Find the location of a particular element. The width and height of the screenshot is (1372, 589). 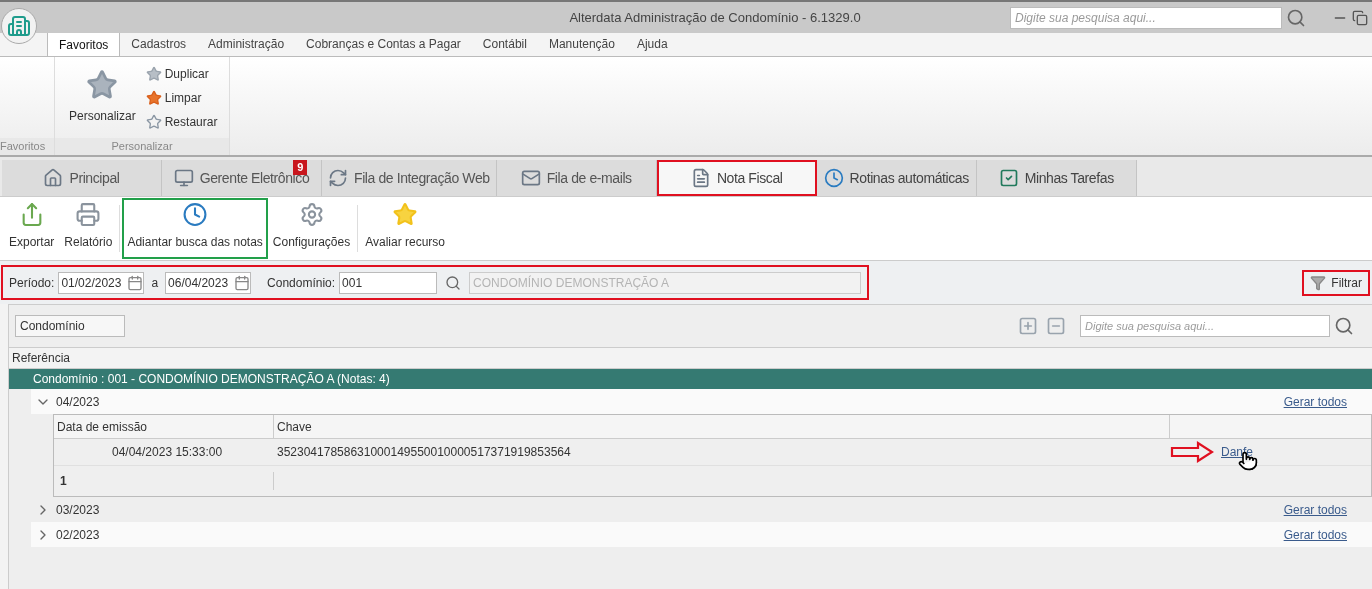

envelope-icon is located at coordinates (530, 178).